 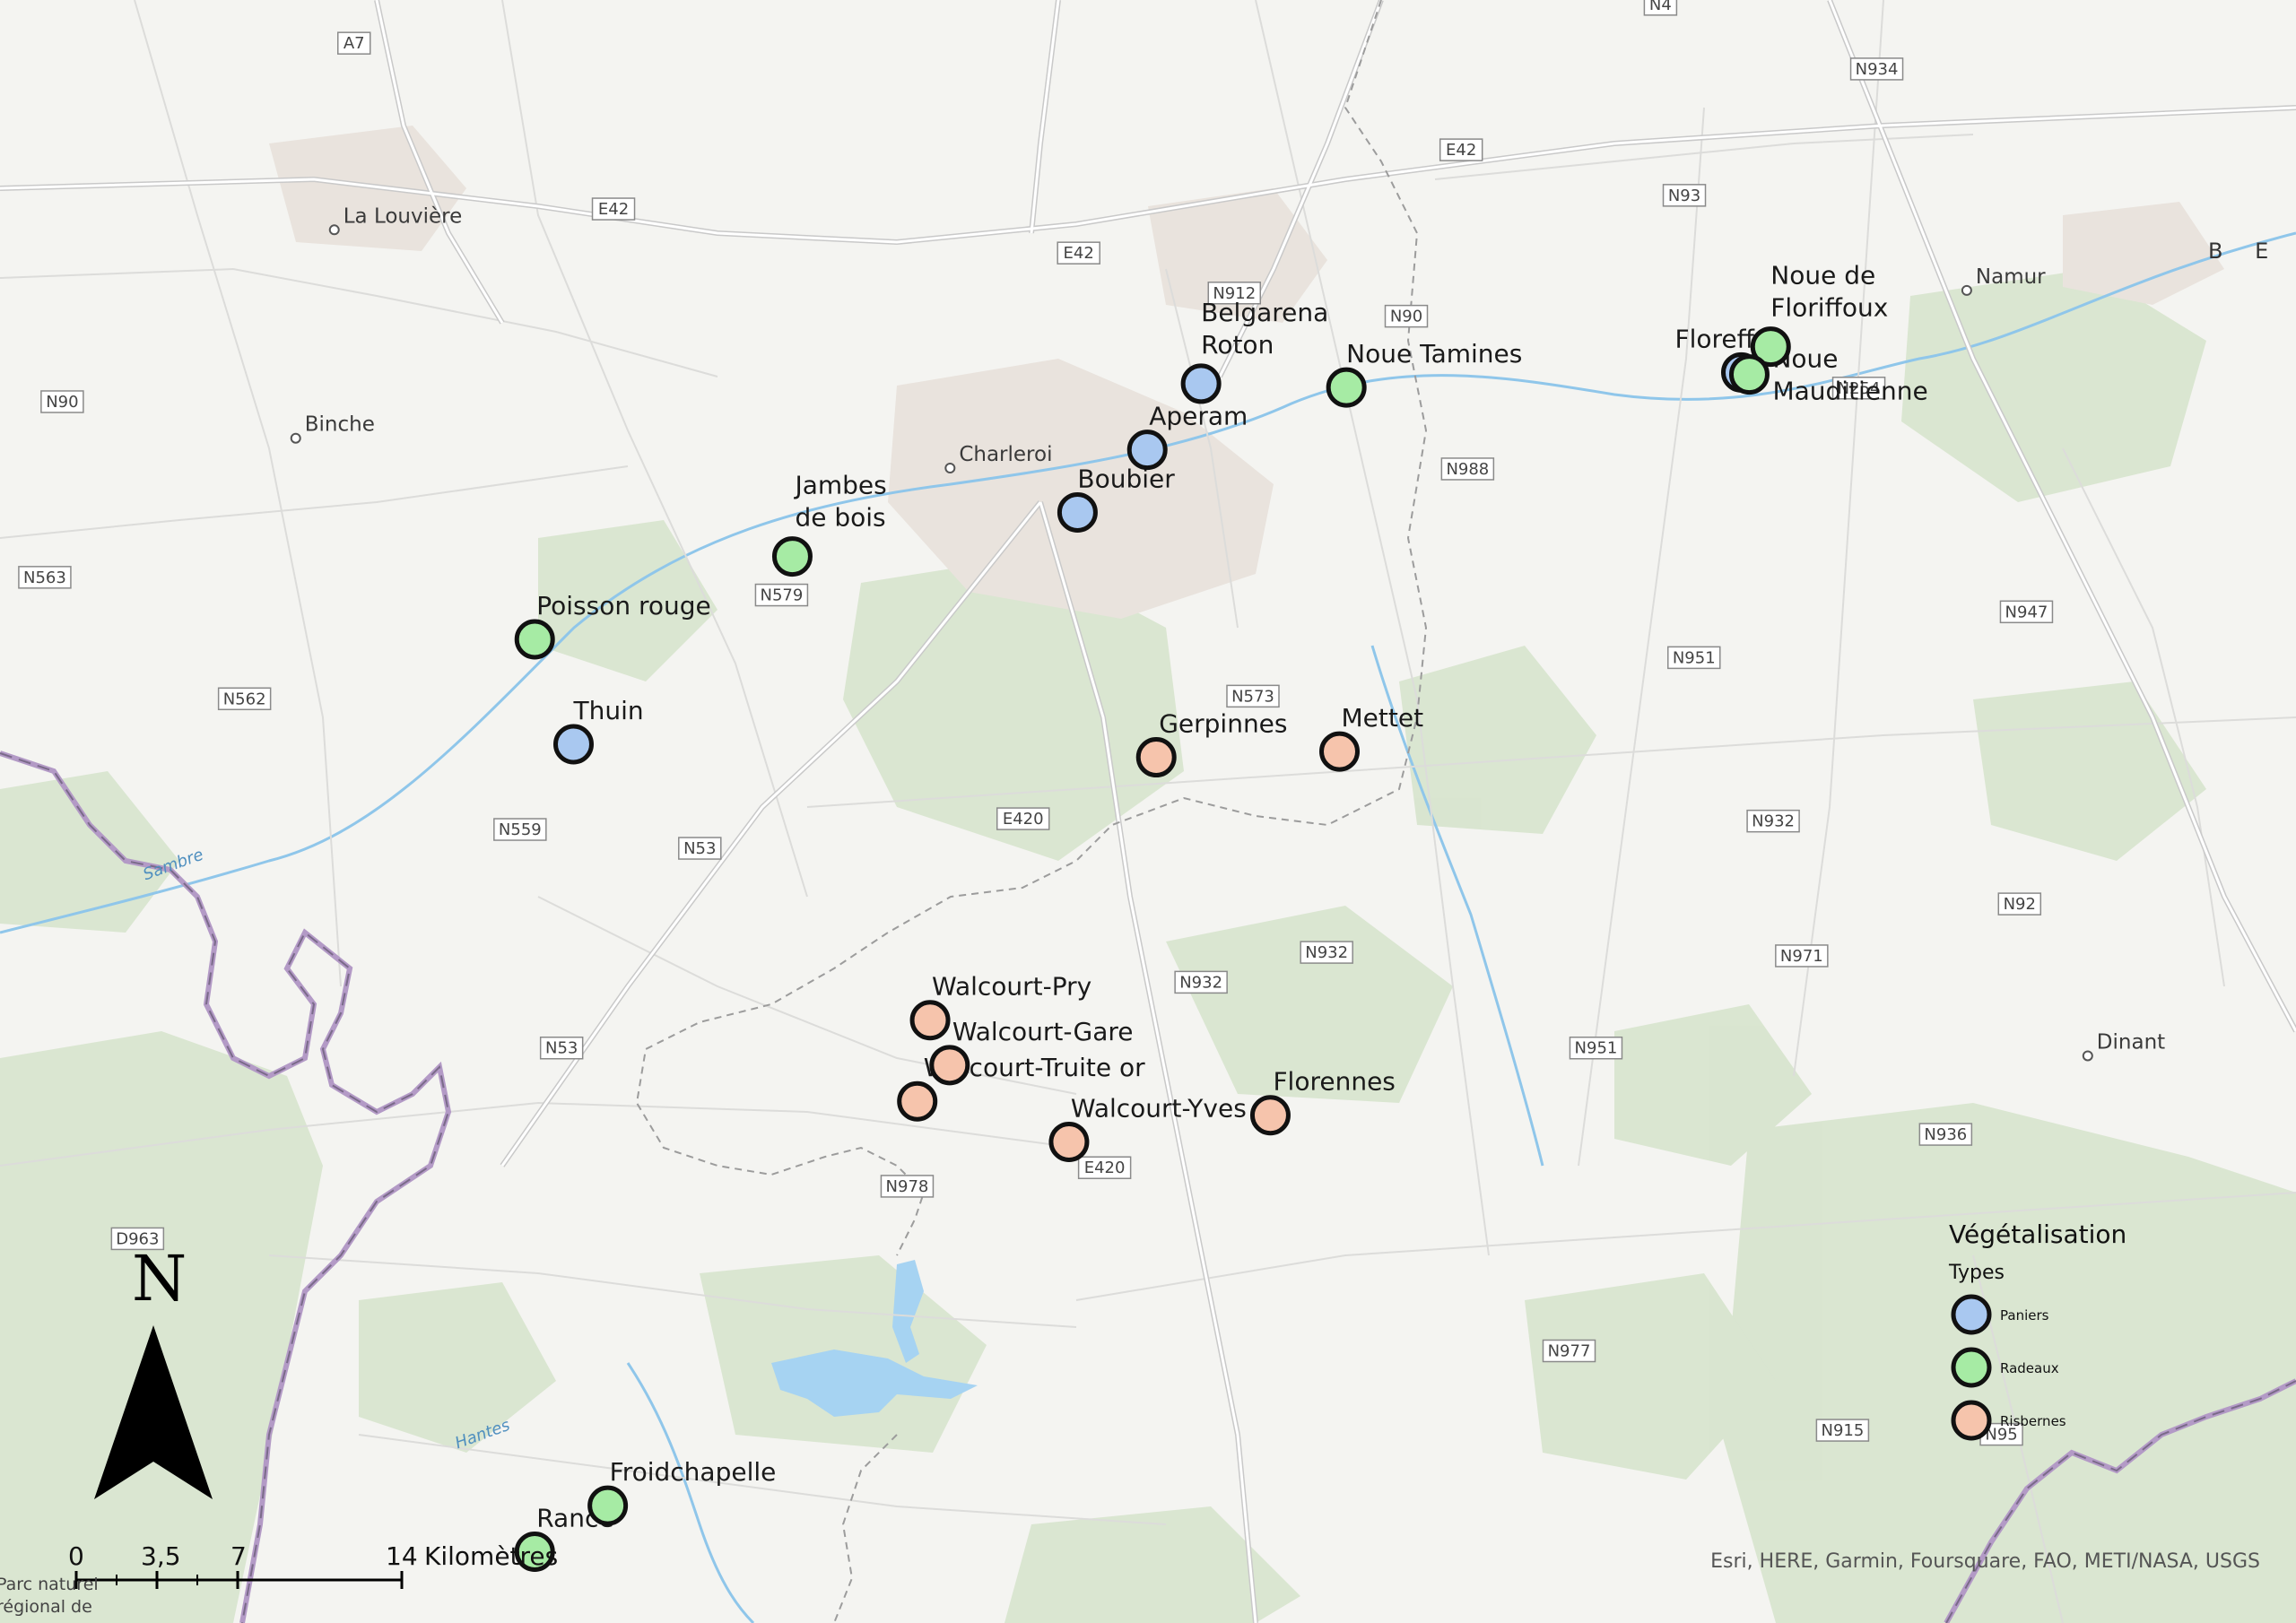 I want to click on site-label-boubier: Boubier, so click(x=1126, y=478).